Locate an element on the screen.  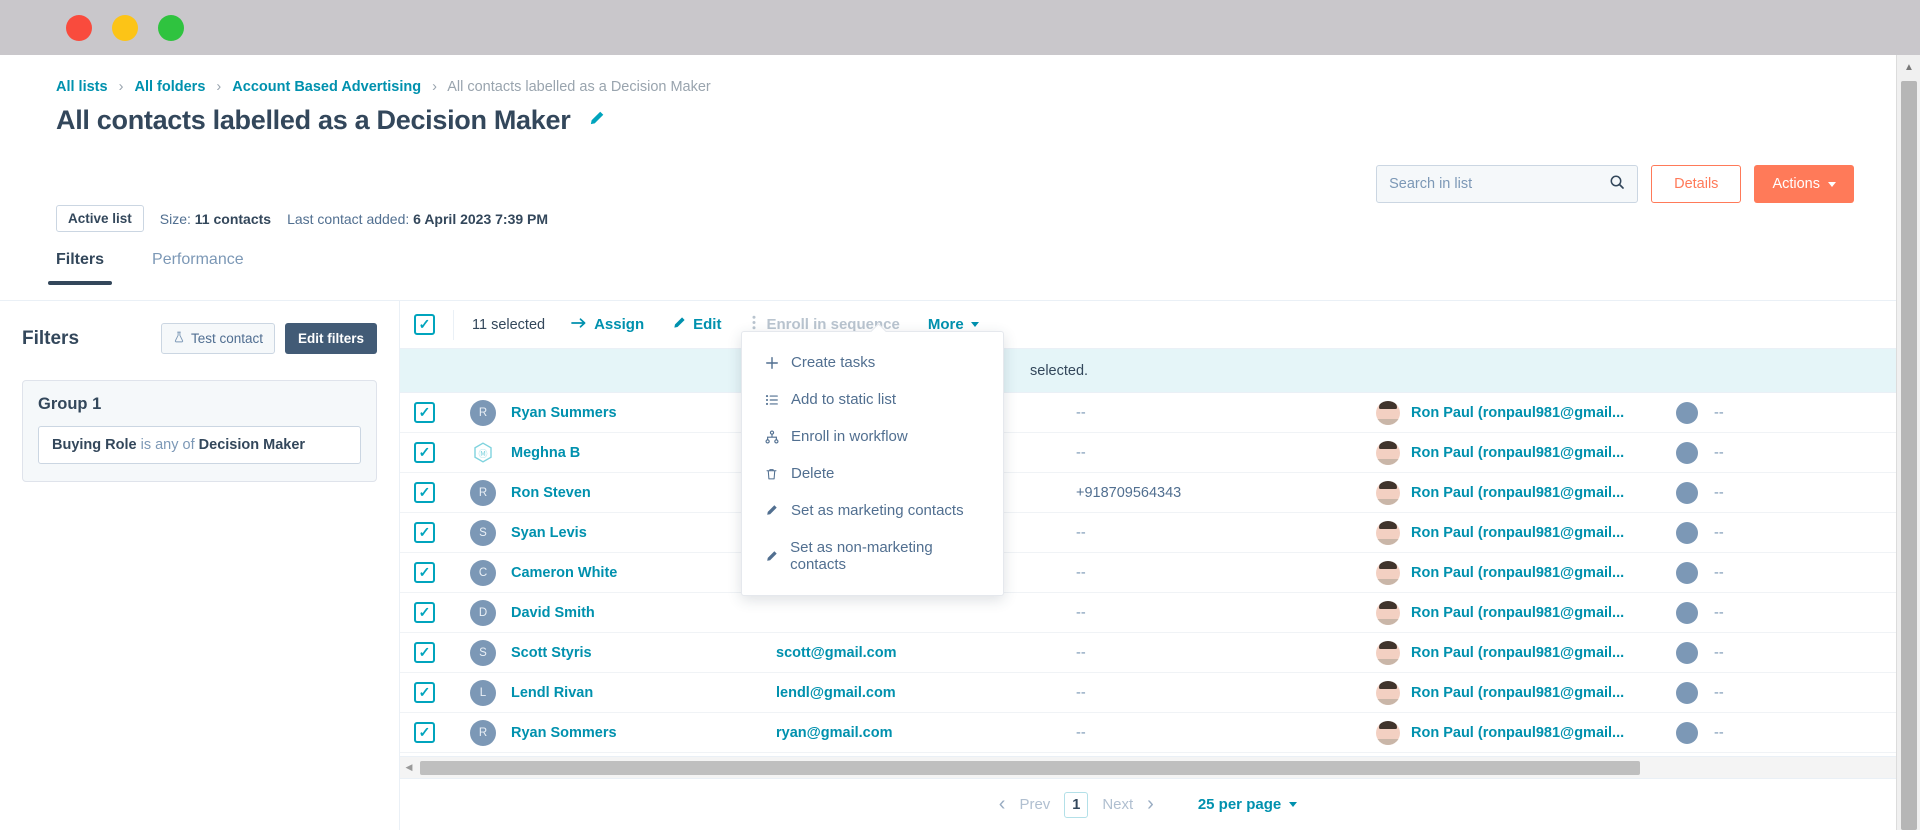
test-contact-button: Test contact is located at coordinates (217, 338).